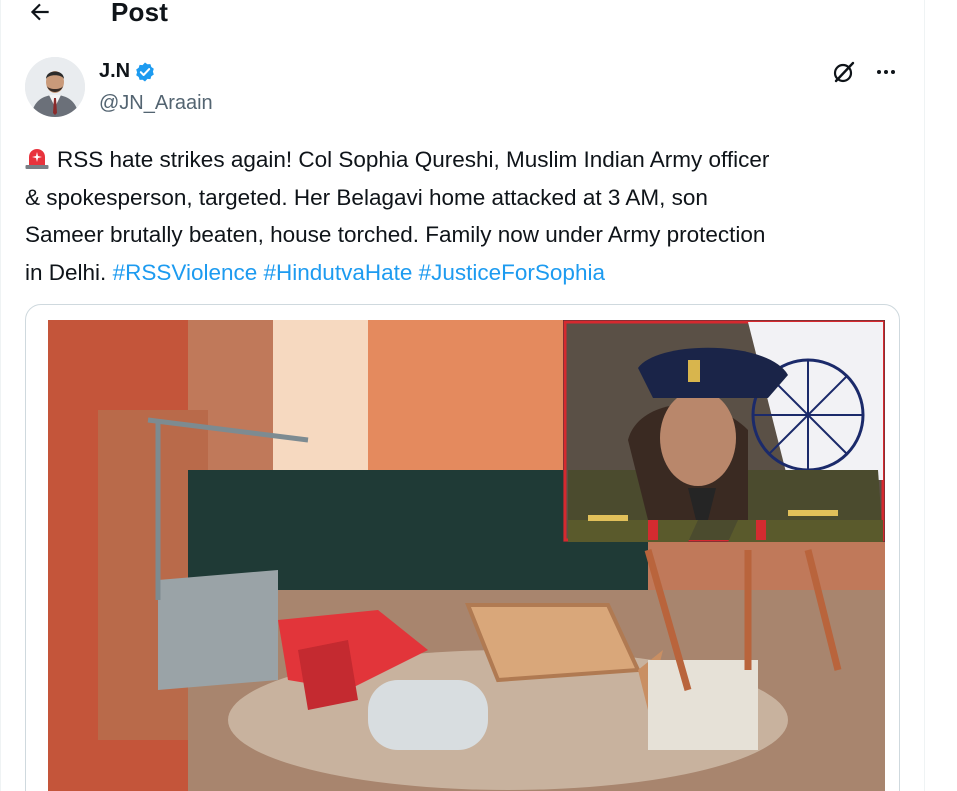  What do you see at coordinates (37, 159) in the screenshot?
I see `rotating-light-icon` at bounding box center [37, 159].